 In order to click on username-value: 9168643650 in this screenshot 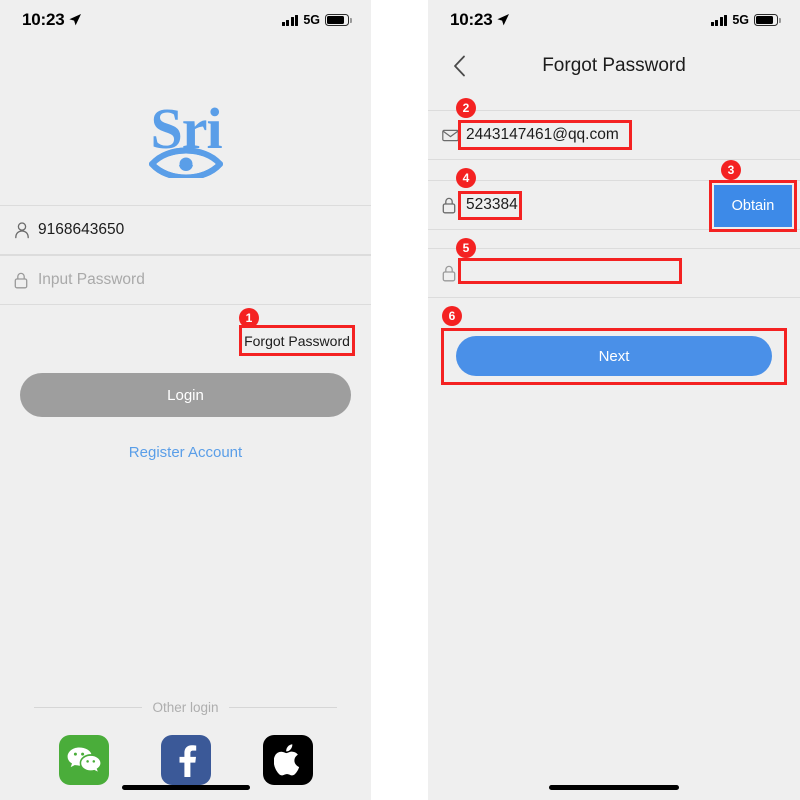, I will do `click(81, 229)`.